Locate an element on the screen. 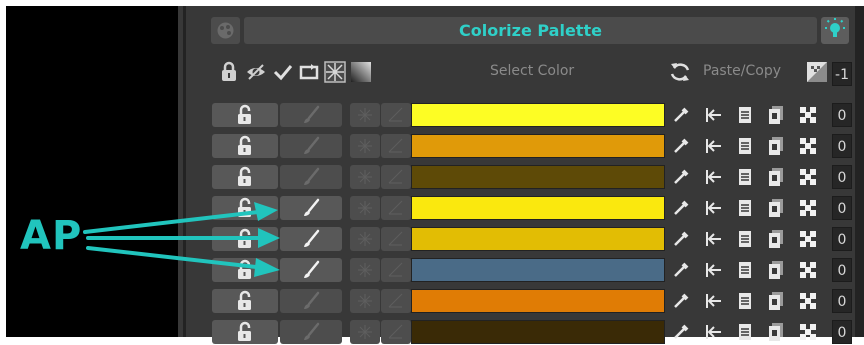  palette-title-bar: Colorize Palette is located at coordinates (530, 30).